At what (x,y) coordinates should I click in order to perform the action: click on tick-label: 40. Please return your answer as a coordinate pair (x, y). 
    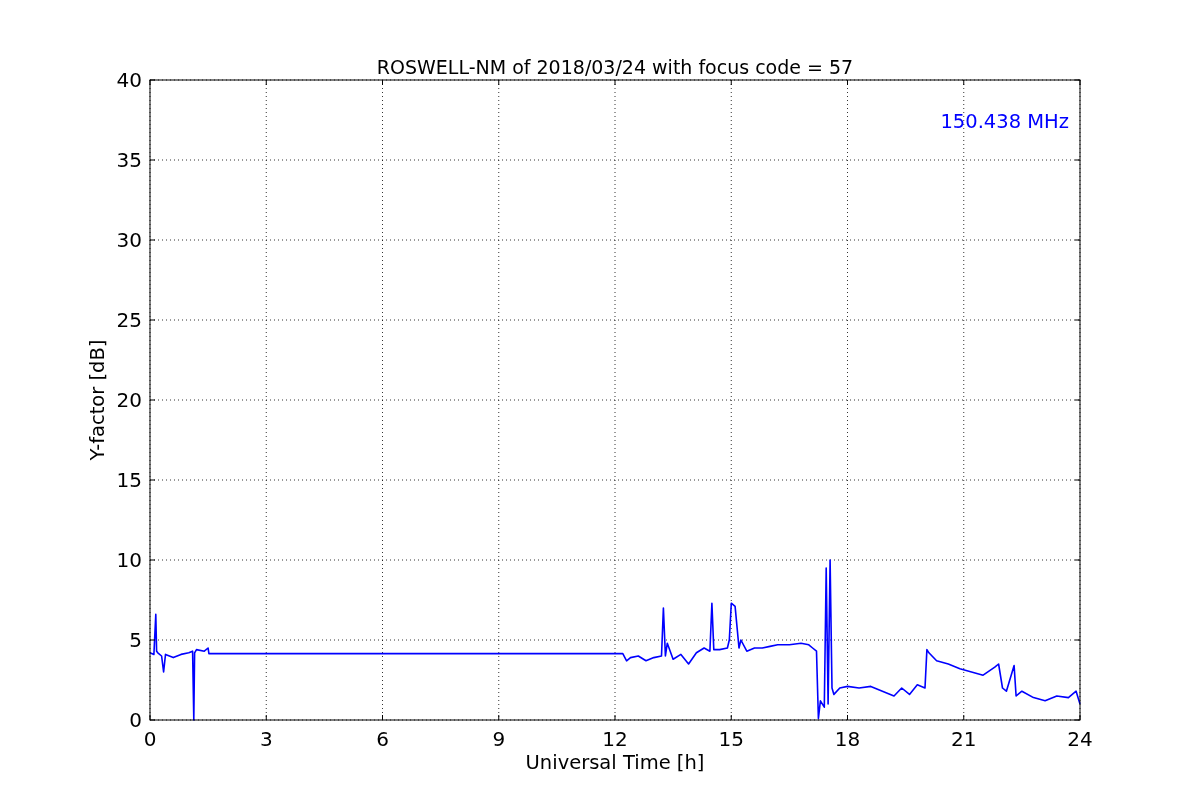
    Looking at the image, I should click on (129, 80).